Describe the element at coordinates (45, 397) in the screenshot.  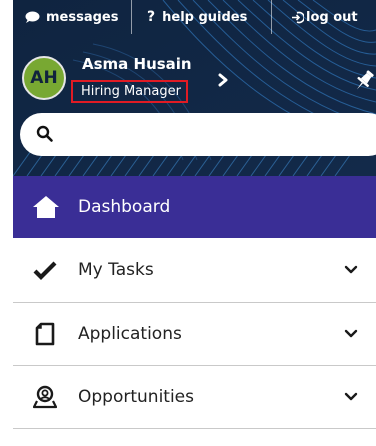
I see `person-badge-icon` at that location.